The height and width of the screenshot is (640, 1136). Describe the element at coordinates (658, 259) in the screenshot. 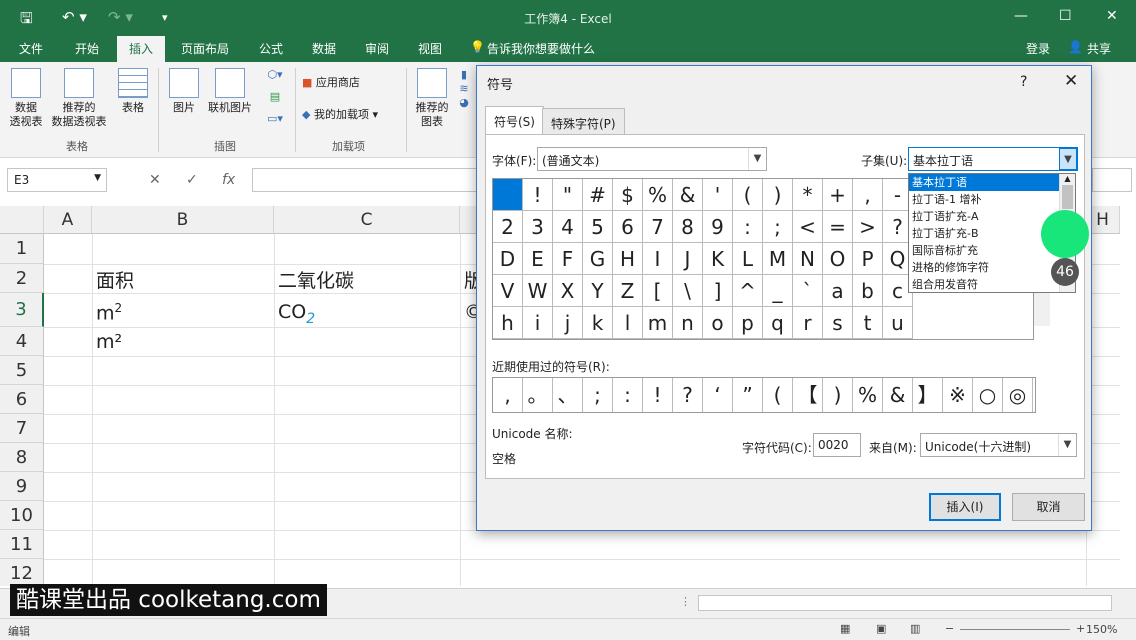

I see `symbol-cell: I` at that location.